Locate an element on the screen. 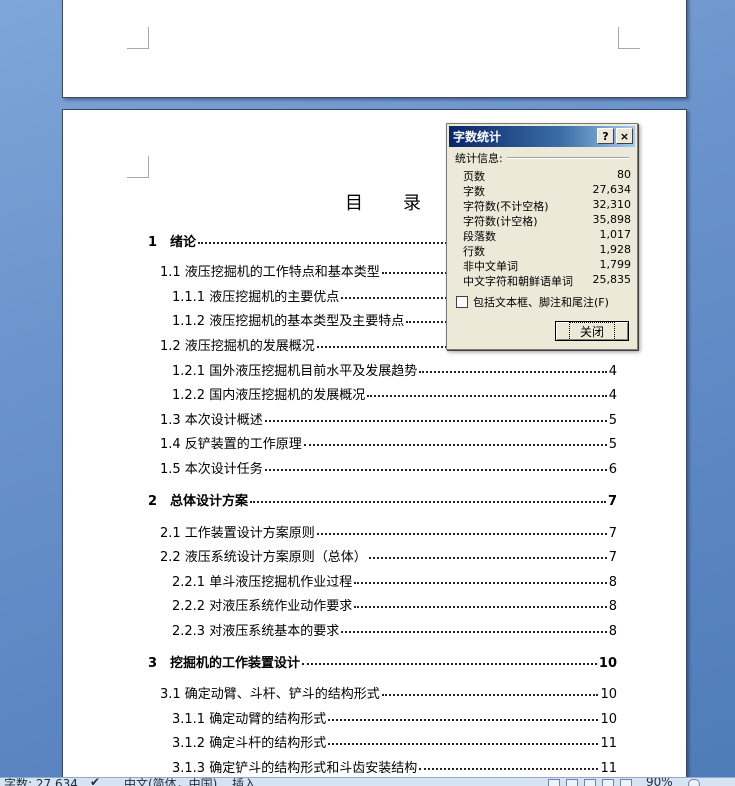  full-screen-reading-view-icon is located at coordinates (572, 782).